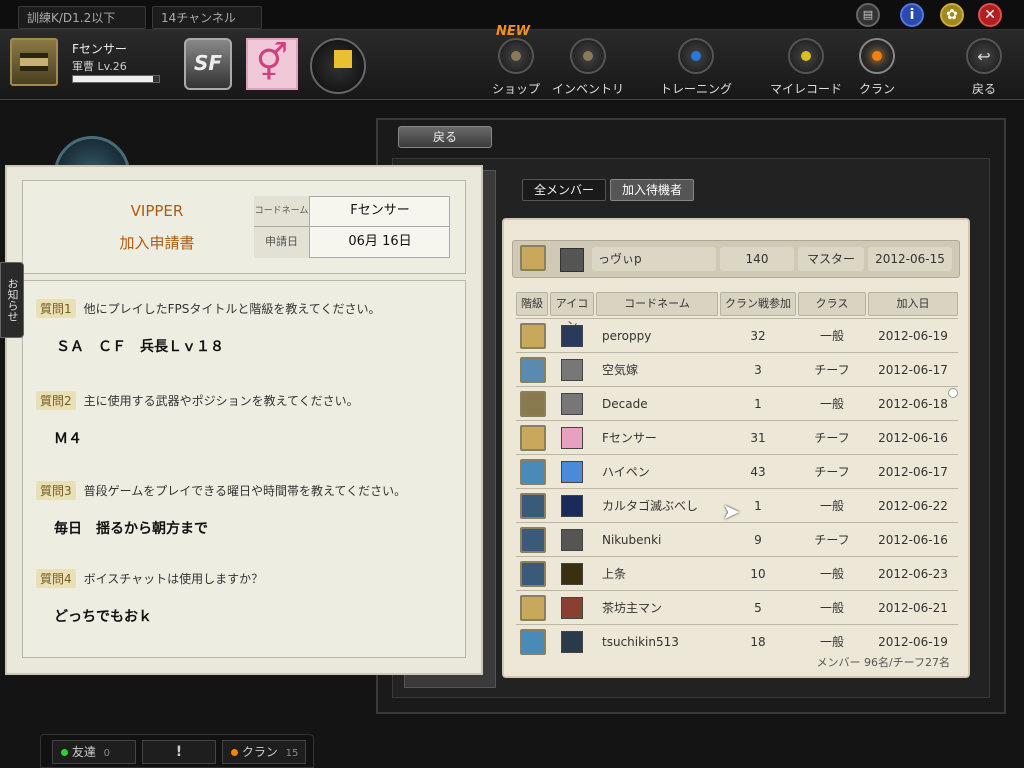  What do you see at coordinates (737, 573) in the screenshot?
I see `table-row: 上条 10 一般 2012-06-23` at bounding box center [737, 573].